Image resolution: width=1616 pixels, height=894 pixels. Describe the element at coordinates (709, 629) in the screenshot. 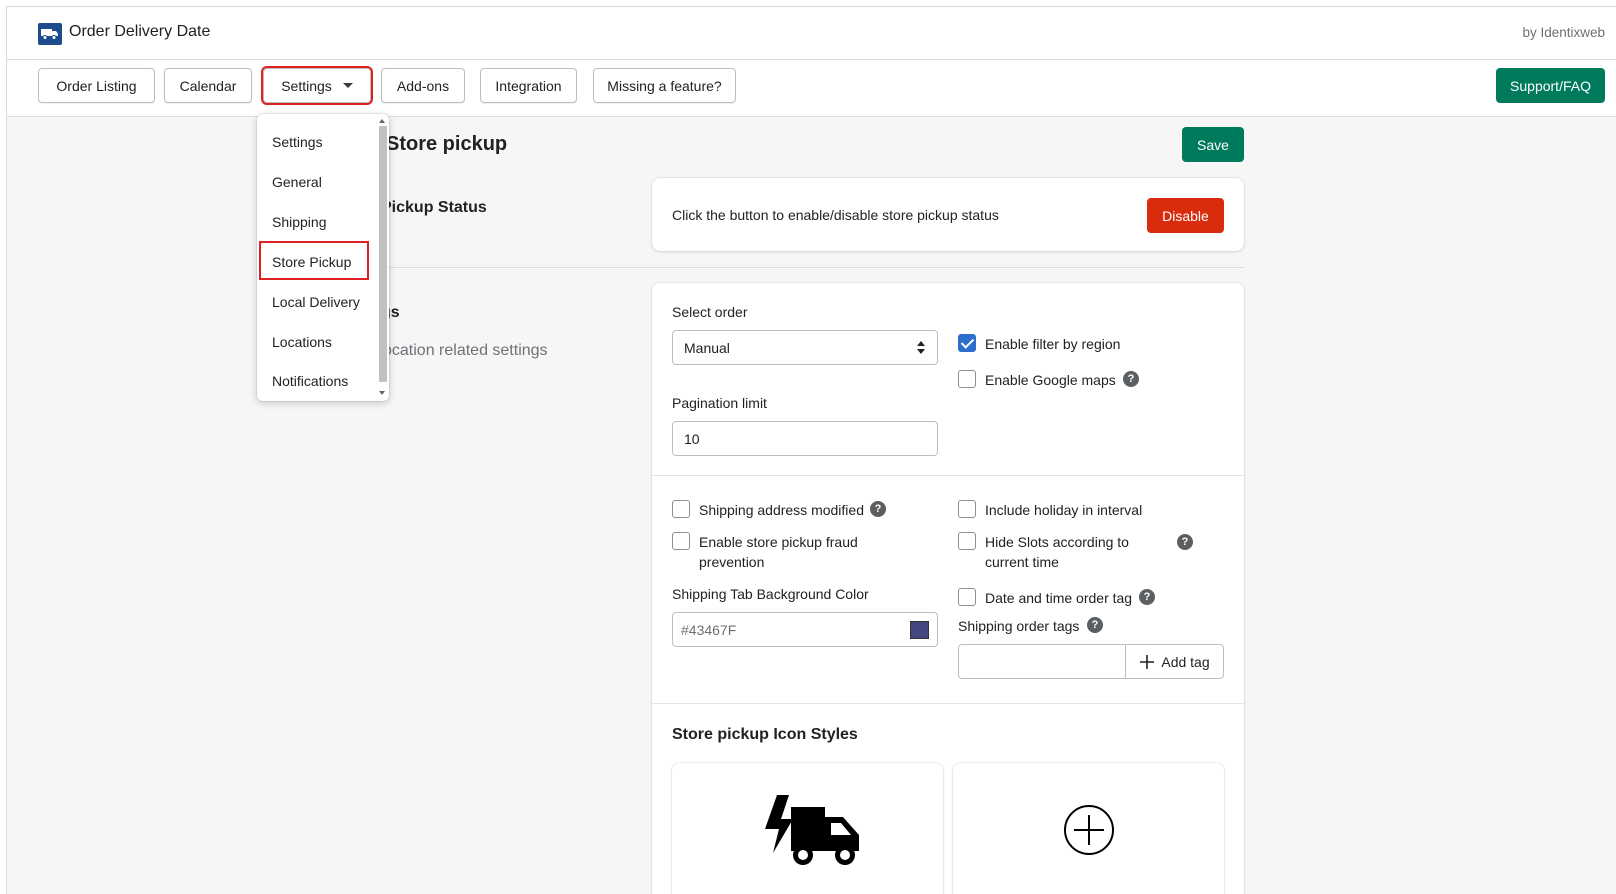

I see `bg-color-value: #43467F` at that location.